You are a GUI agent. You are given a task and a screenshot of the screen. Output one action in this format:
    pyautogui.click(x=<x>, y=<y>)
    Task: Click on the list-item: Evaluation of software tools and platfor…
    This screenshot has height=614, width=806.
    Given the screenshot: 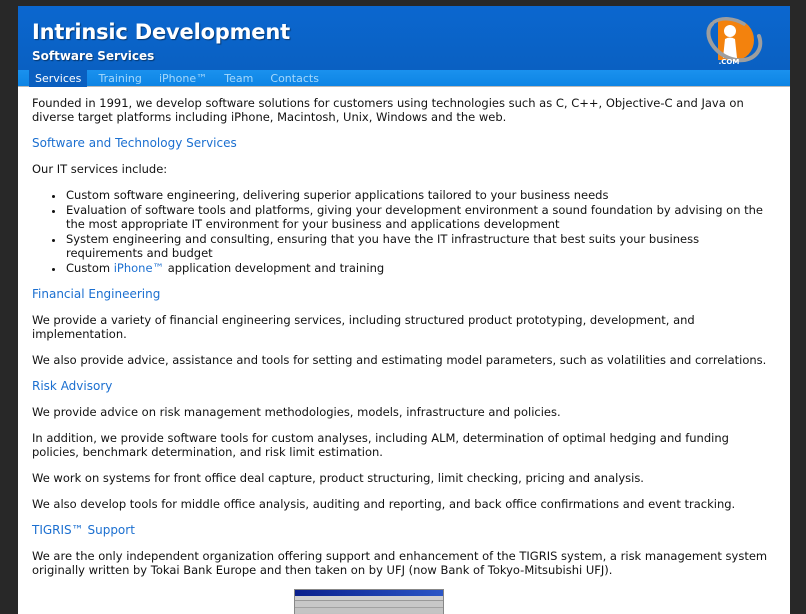 What is the action you would take?
    pyautogui.click(x=420, y=217)
    